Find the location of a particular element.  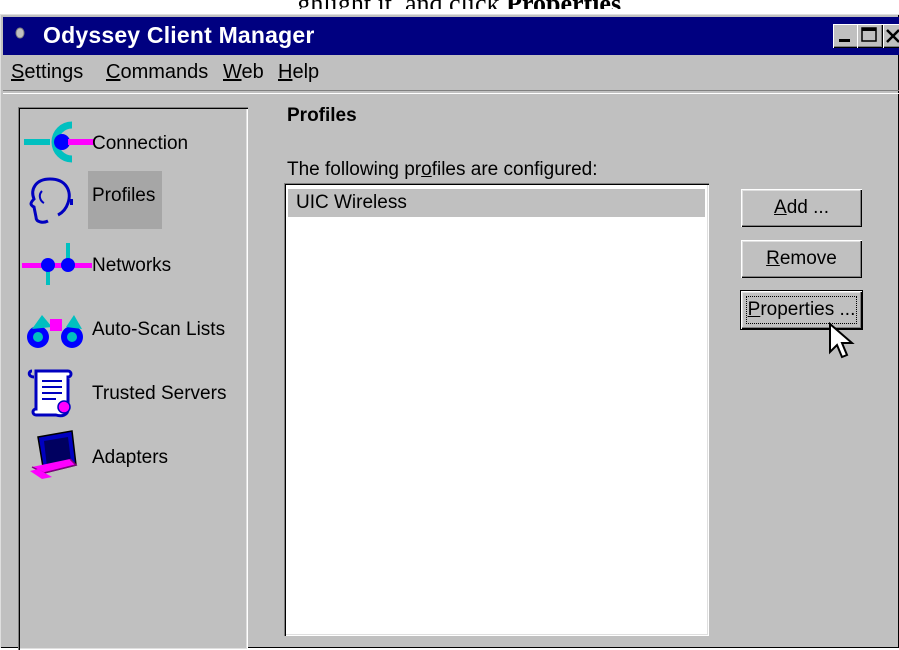

adapter-card-icon is located at coordinates (54, 454).